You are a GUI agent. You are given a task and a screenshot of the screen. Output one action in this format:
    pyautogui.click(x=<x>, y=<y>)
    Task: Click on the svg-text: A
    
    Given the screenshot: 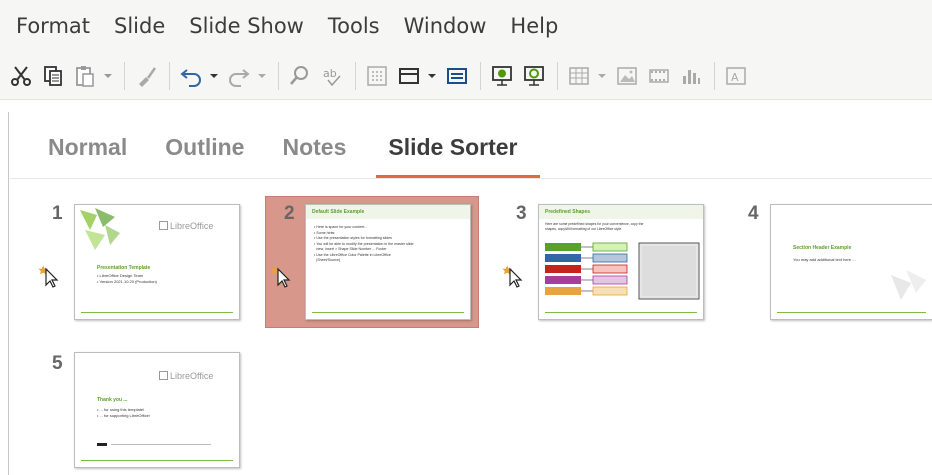 What is the action you would take?
    pyautogui.click(x=735, y=77)
    